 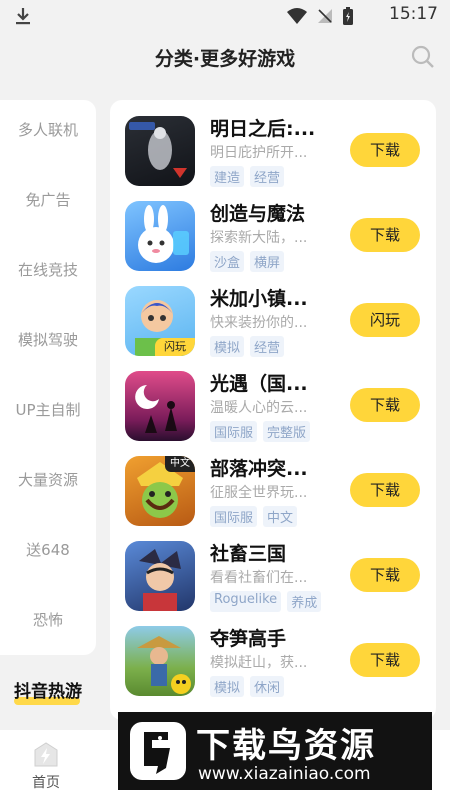 What do you see at coordinates (297, 16) in the screenshot?
I see `wifi-icon` at bounding box center [297, 16].